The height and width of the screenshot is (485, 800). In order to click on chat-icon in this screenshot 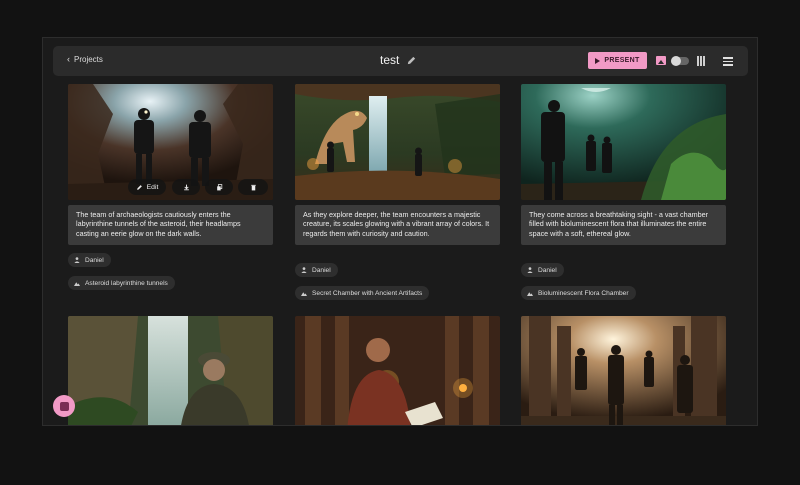, I will do `click(64, 406)`.